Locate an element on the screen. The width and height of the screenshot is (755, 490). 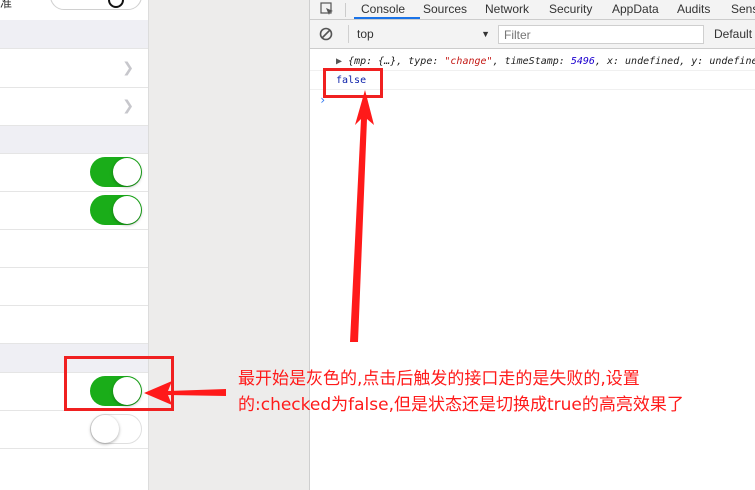
toggle-switch-off is located at coordinates (116, 429).